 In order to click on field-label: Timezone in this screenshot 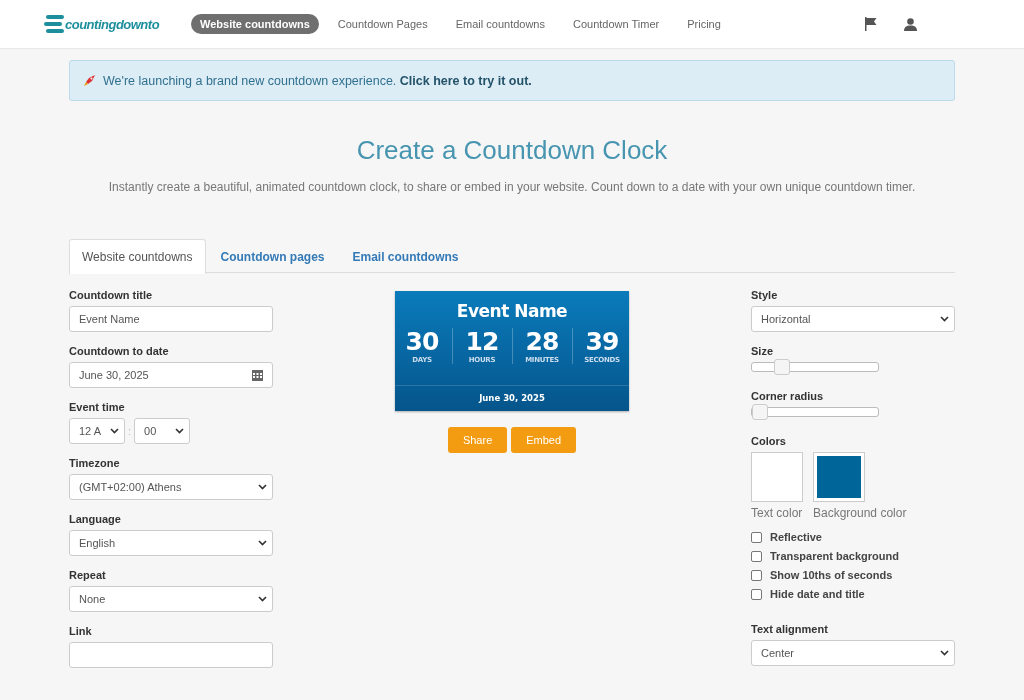, I will do `click(95, 463)`.